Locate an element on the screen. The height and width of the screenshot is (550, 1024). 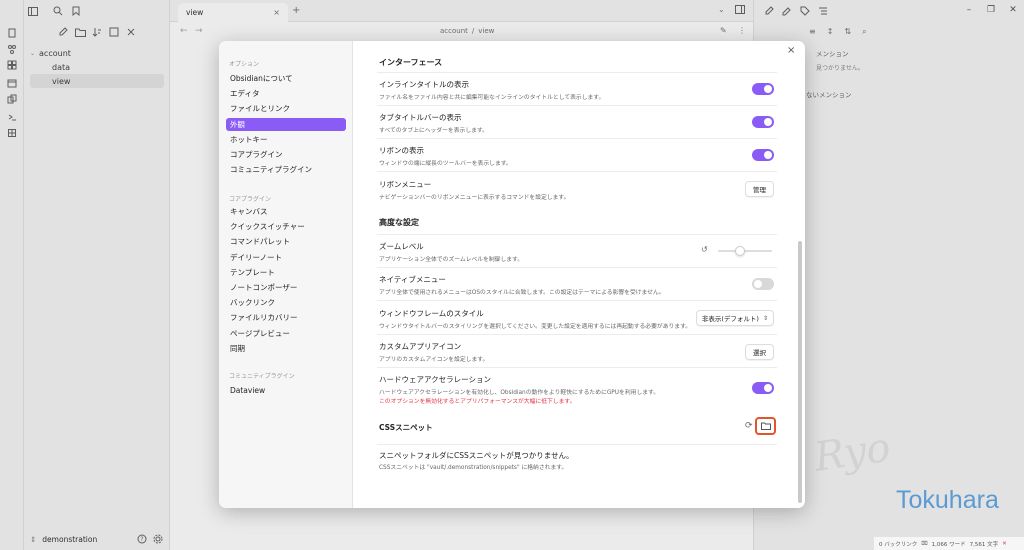
setting-desc: ウィンドウの端に縦長のツールバーを表示します。 is located at coordinates (445, 164).